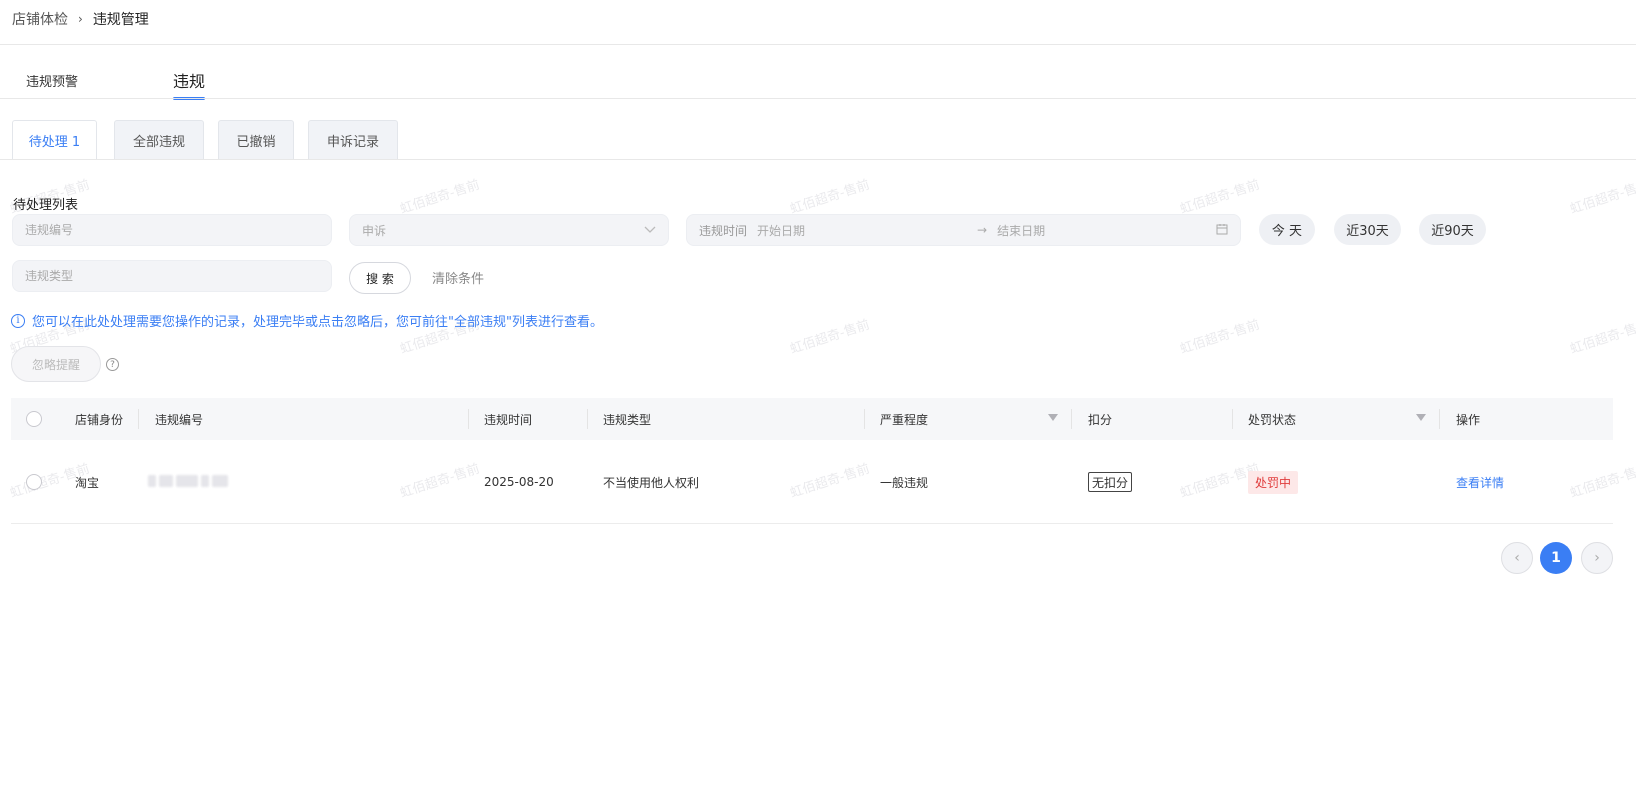 The image size is (1636, 801). I want to click on cell-severity: 一般违规, so click(904, 482).